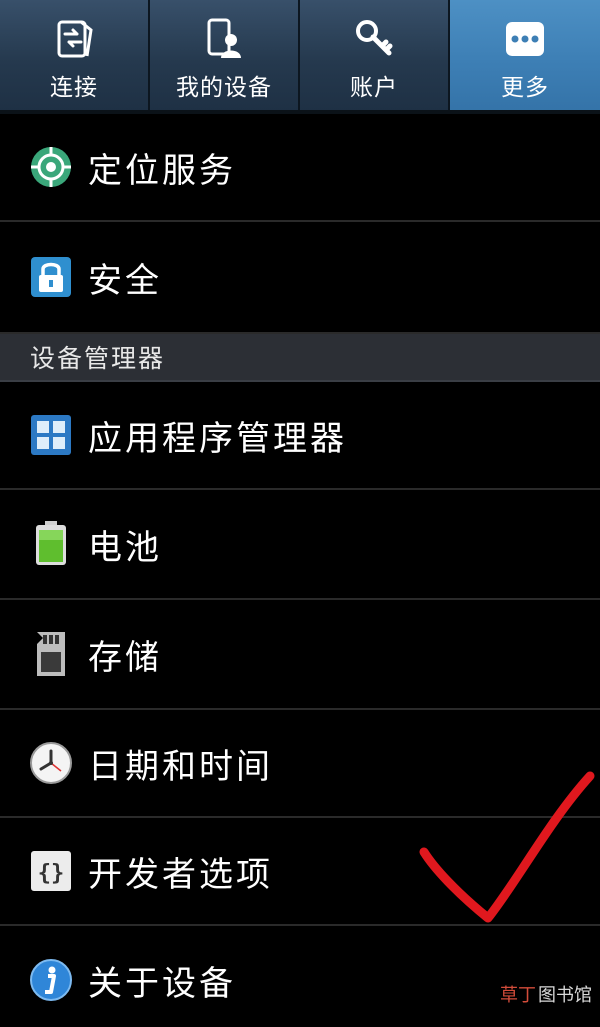 The width and height of the screenshot is (600, 1027). What do you see at coordinates (51, 544) in the screenshot?
I see `battery-icon` at bounding box center [51, 544].